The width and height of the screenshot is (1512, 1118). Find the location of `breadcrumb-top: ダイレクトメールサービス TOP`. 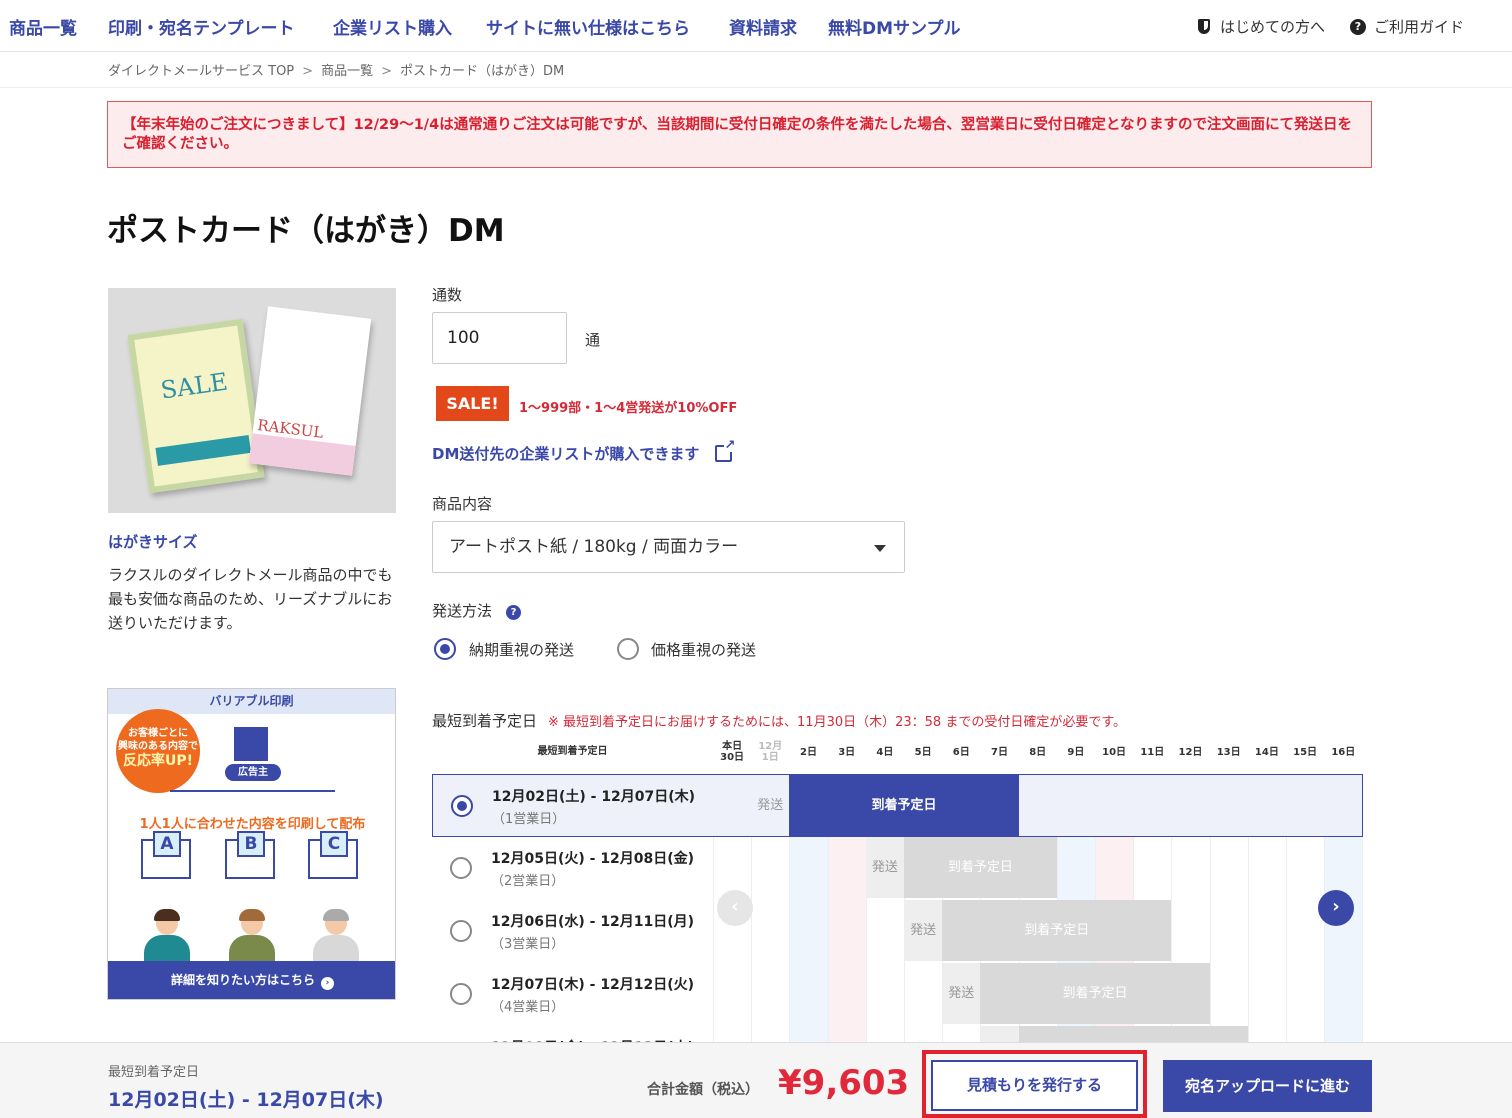

breadcrumb-top: ダイレクトメールサービス TOP is located at coordinates (201, 71).